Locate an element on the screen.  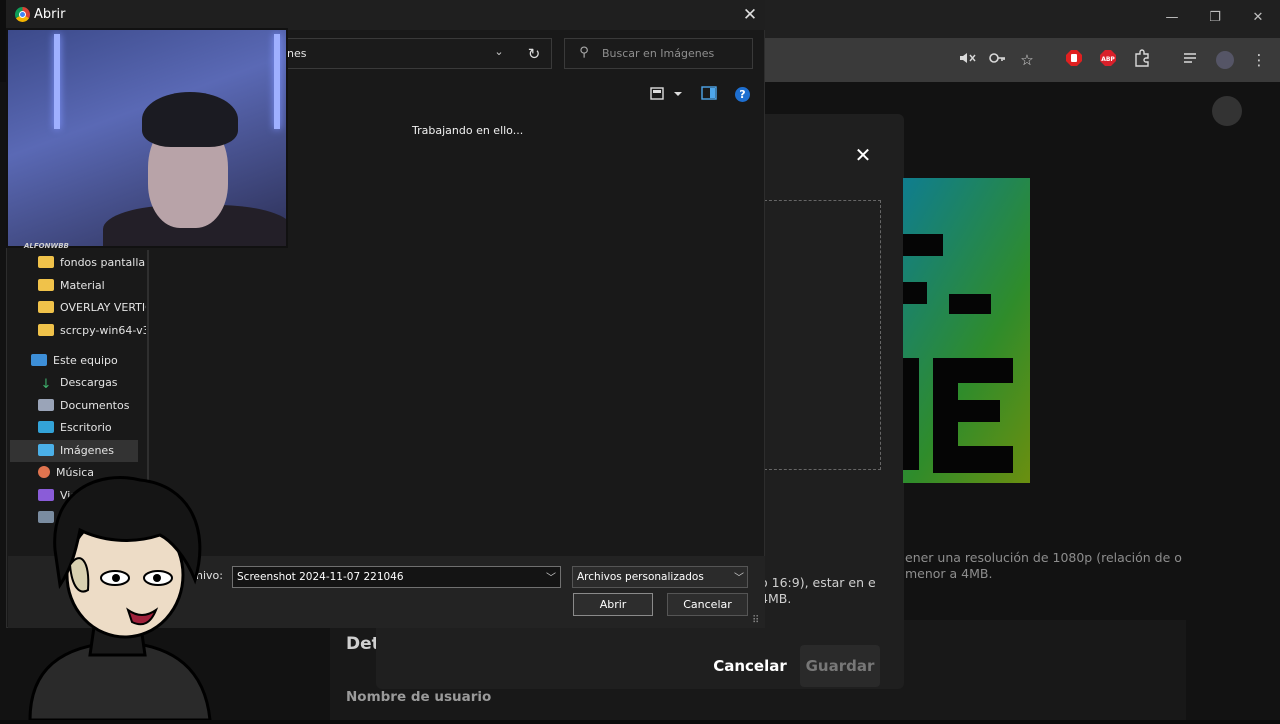
webcam-overlay is located at coordinates (147, 138).